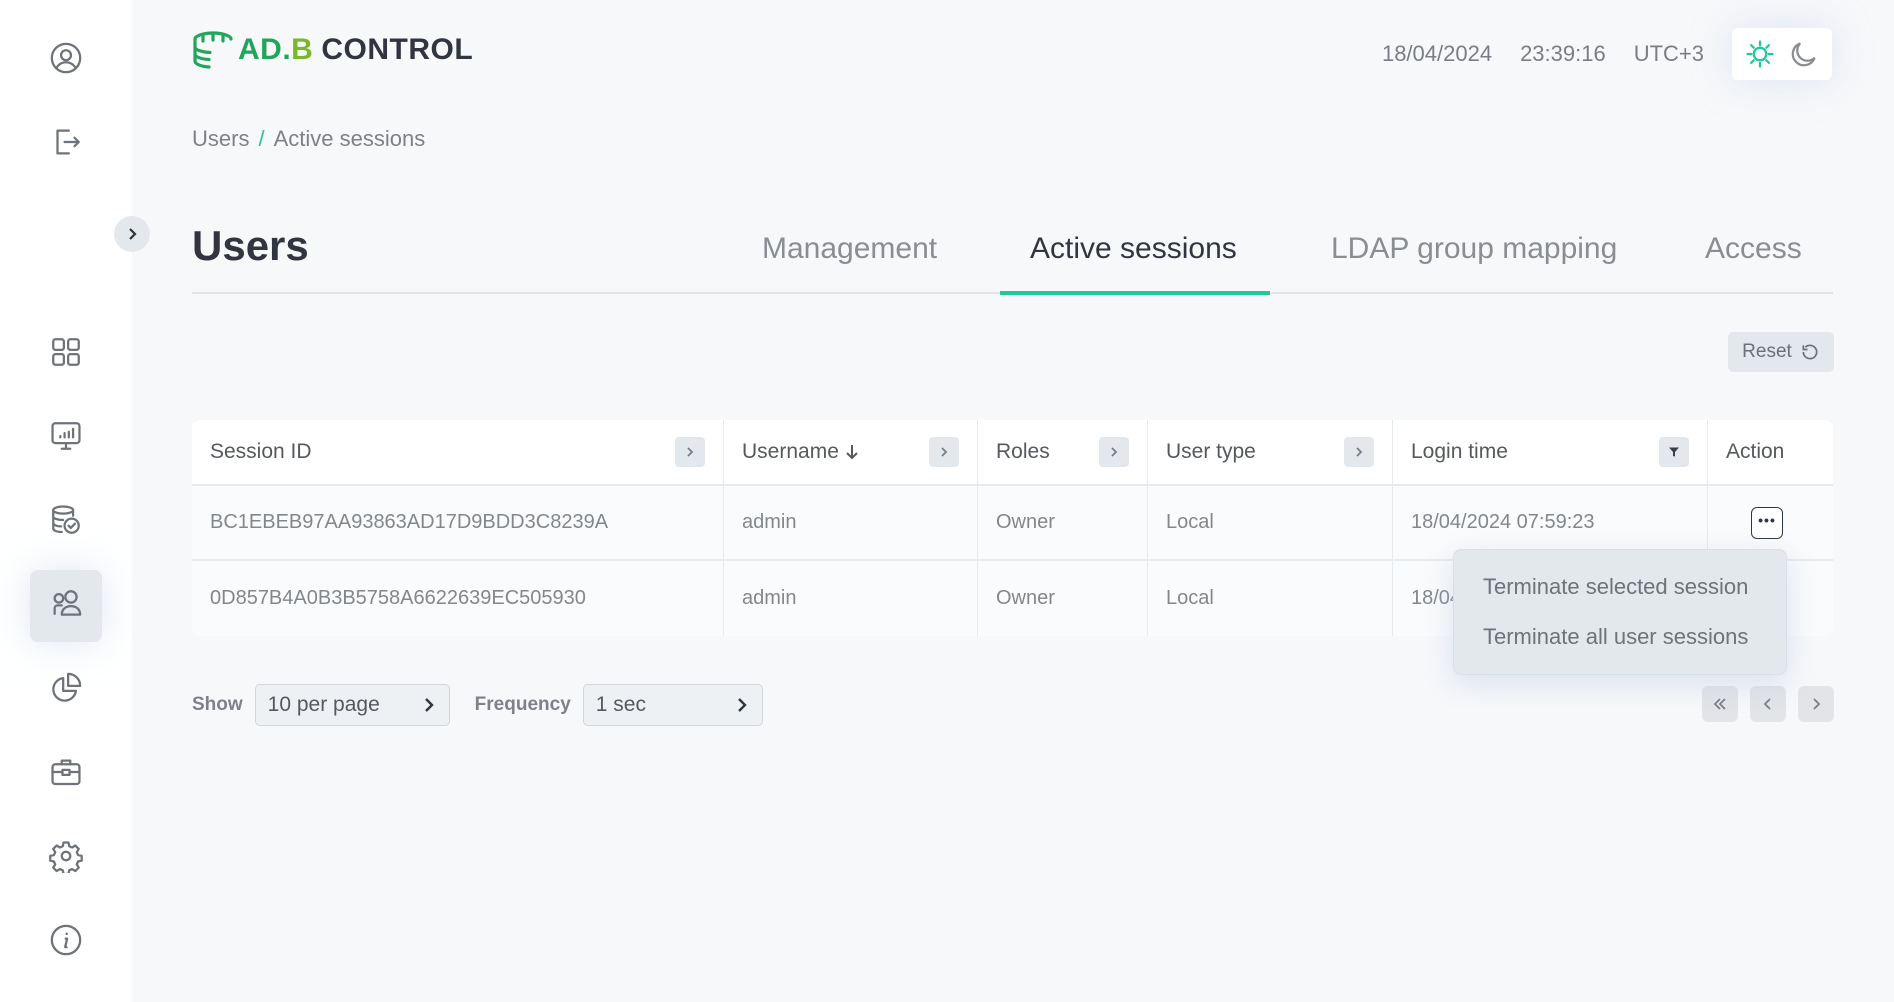  I want to click on logo-text-b: B, so click(302, 49).